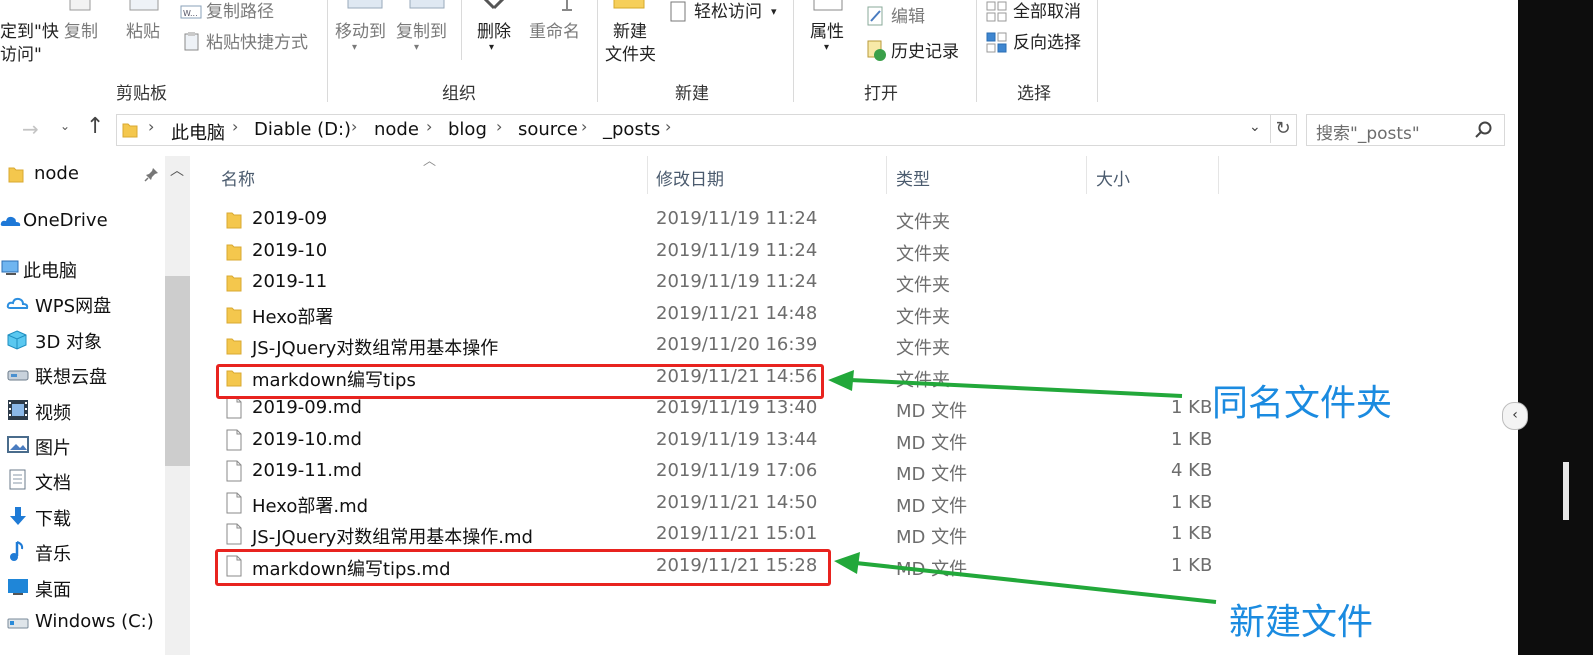  Describe the element at coordinates (1484, 130) in the screenshot. I see `search-icon` at that location.